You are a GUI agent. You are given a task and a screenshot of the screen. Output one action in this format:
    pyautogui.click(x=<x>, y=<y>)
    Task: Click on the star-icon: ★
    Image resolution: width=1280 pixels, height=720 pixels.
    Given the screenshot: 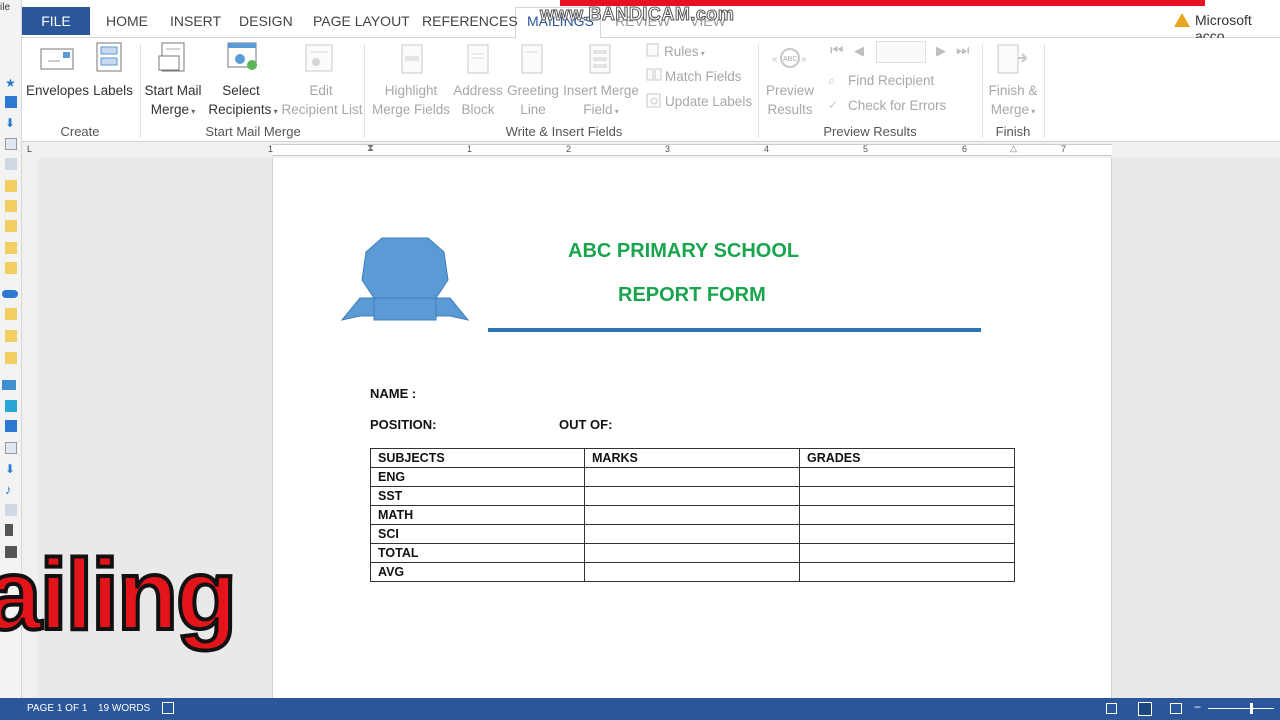 What is the action you would take?
    pyautogui.click(x=11, y=83)
    